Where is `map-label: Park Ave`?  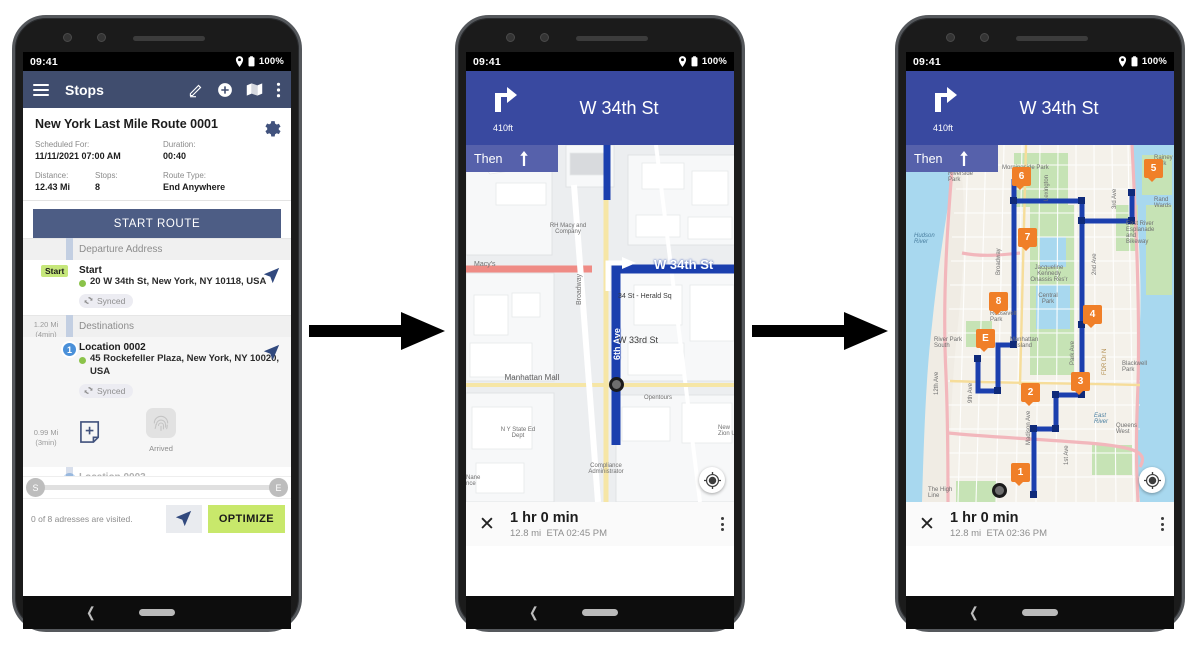 map-label: Park Ave is located at coordinates (1073, 353).